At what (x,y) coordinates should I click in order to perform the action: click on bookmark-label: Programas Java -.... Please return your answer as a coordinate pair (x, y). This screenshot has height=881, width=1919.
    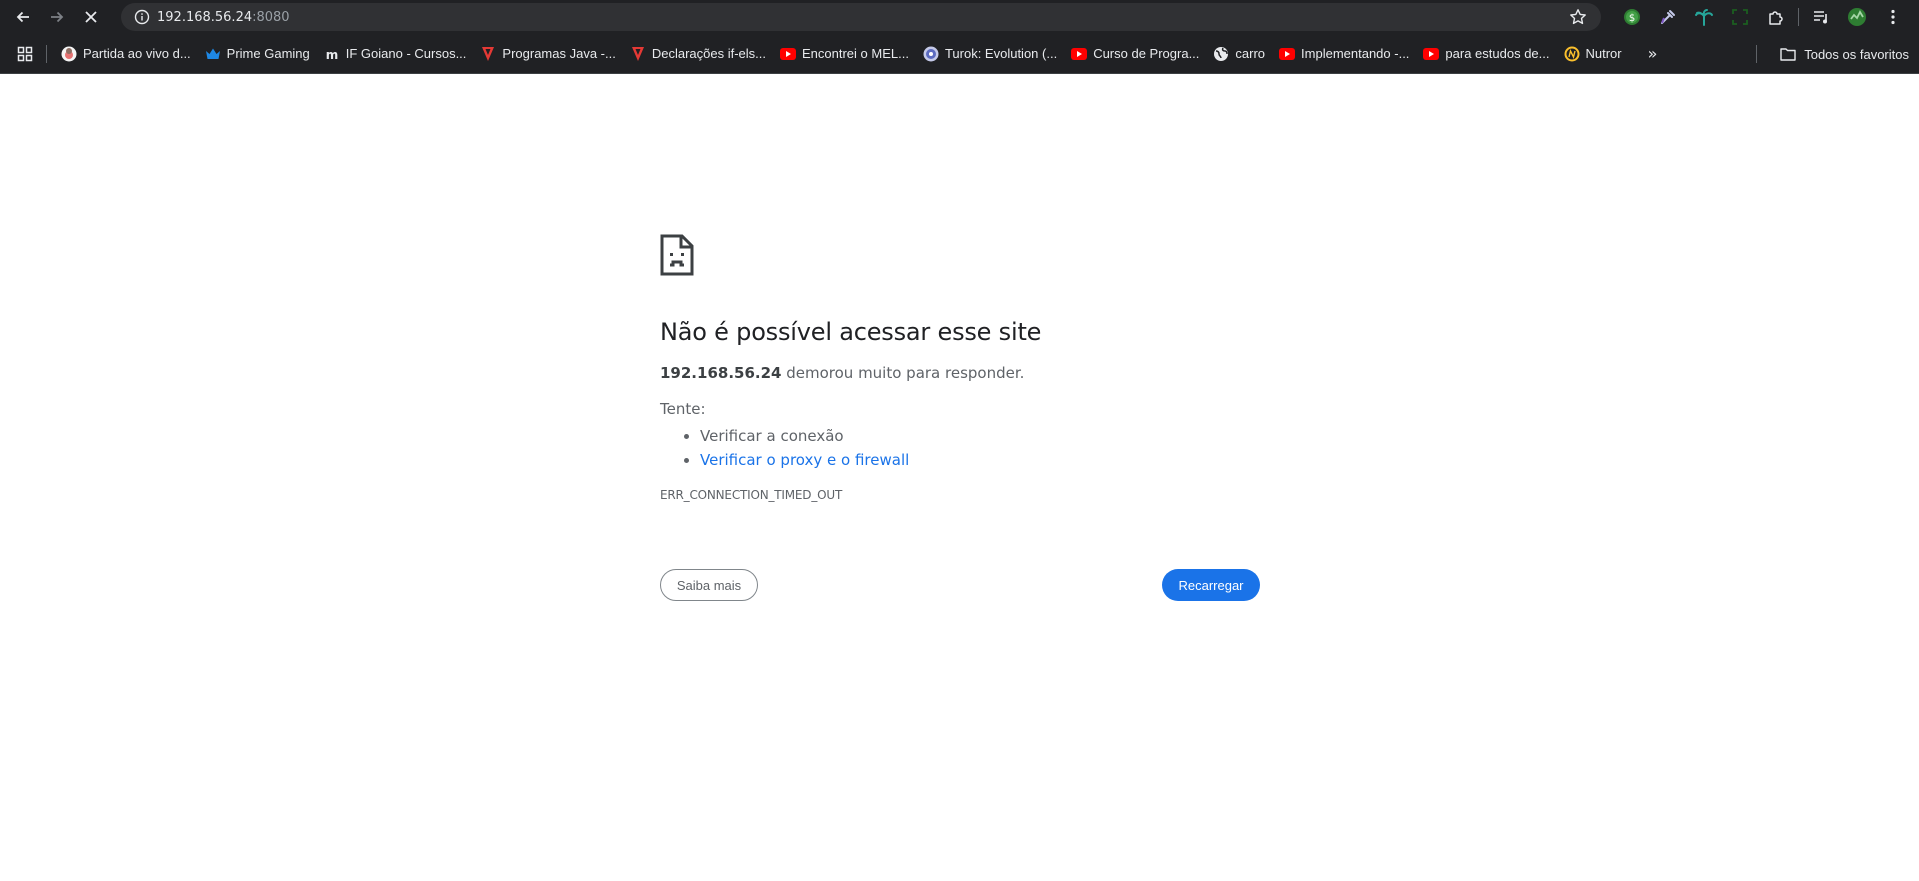
    Looking at the image, I should click on (559, 53).